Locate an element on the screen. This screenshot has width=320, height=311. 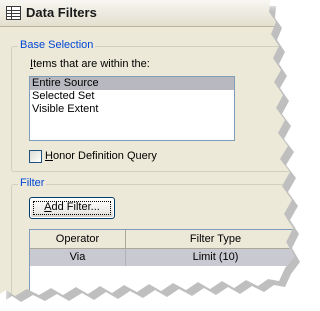
list-item-visible-extent: Visible Extent is located at coordinates (132, 109).